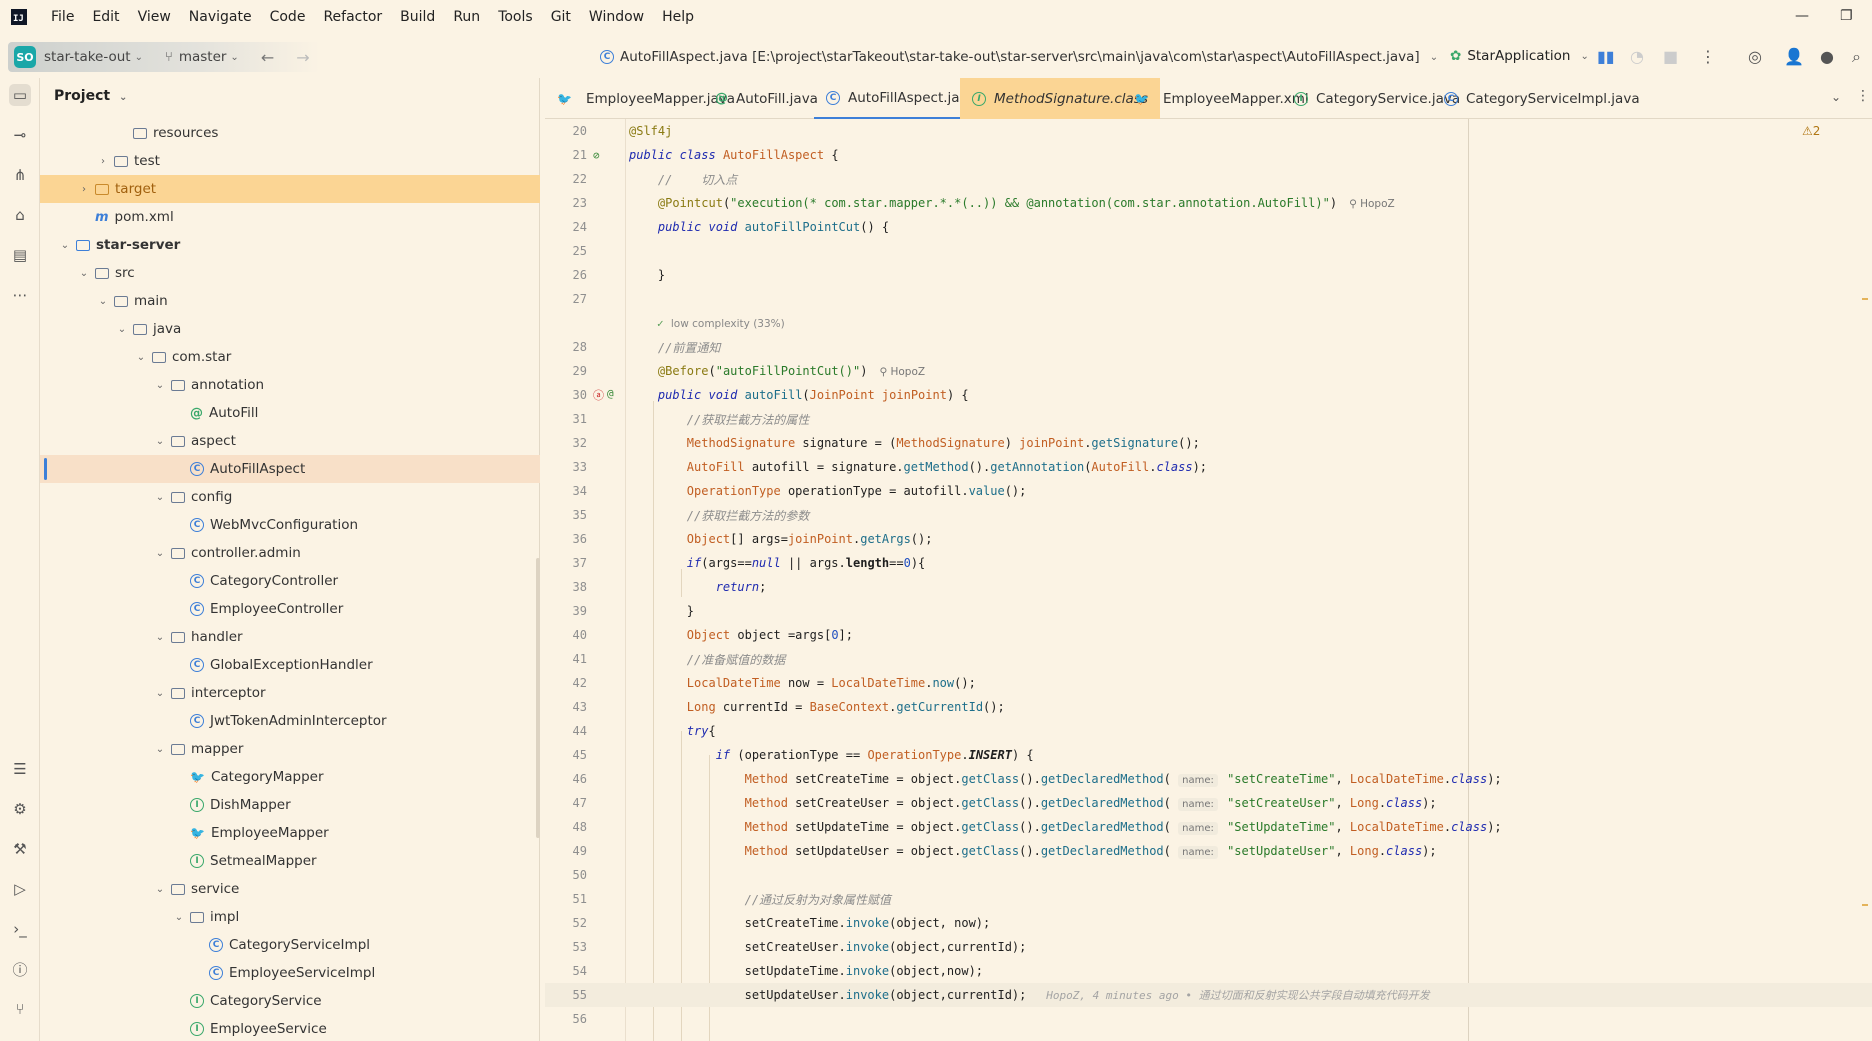 The image size is (1872, 1041). What do you see at coordinates (290, 217) in the screenshot?
I see `tree-item: m pom.xml` at bounding box center [290, 217].